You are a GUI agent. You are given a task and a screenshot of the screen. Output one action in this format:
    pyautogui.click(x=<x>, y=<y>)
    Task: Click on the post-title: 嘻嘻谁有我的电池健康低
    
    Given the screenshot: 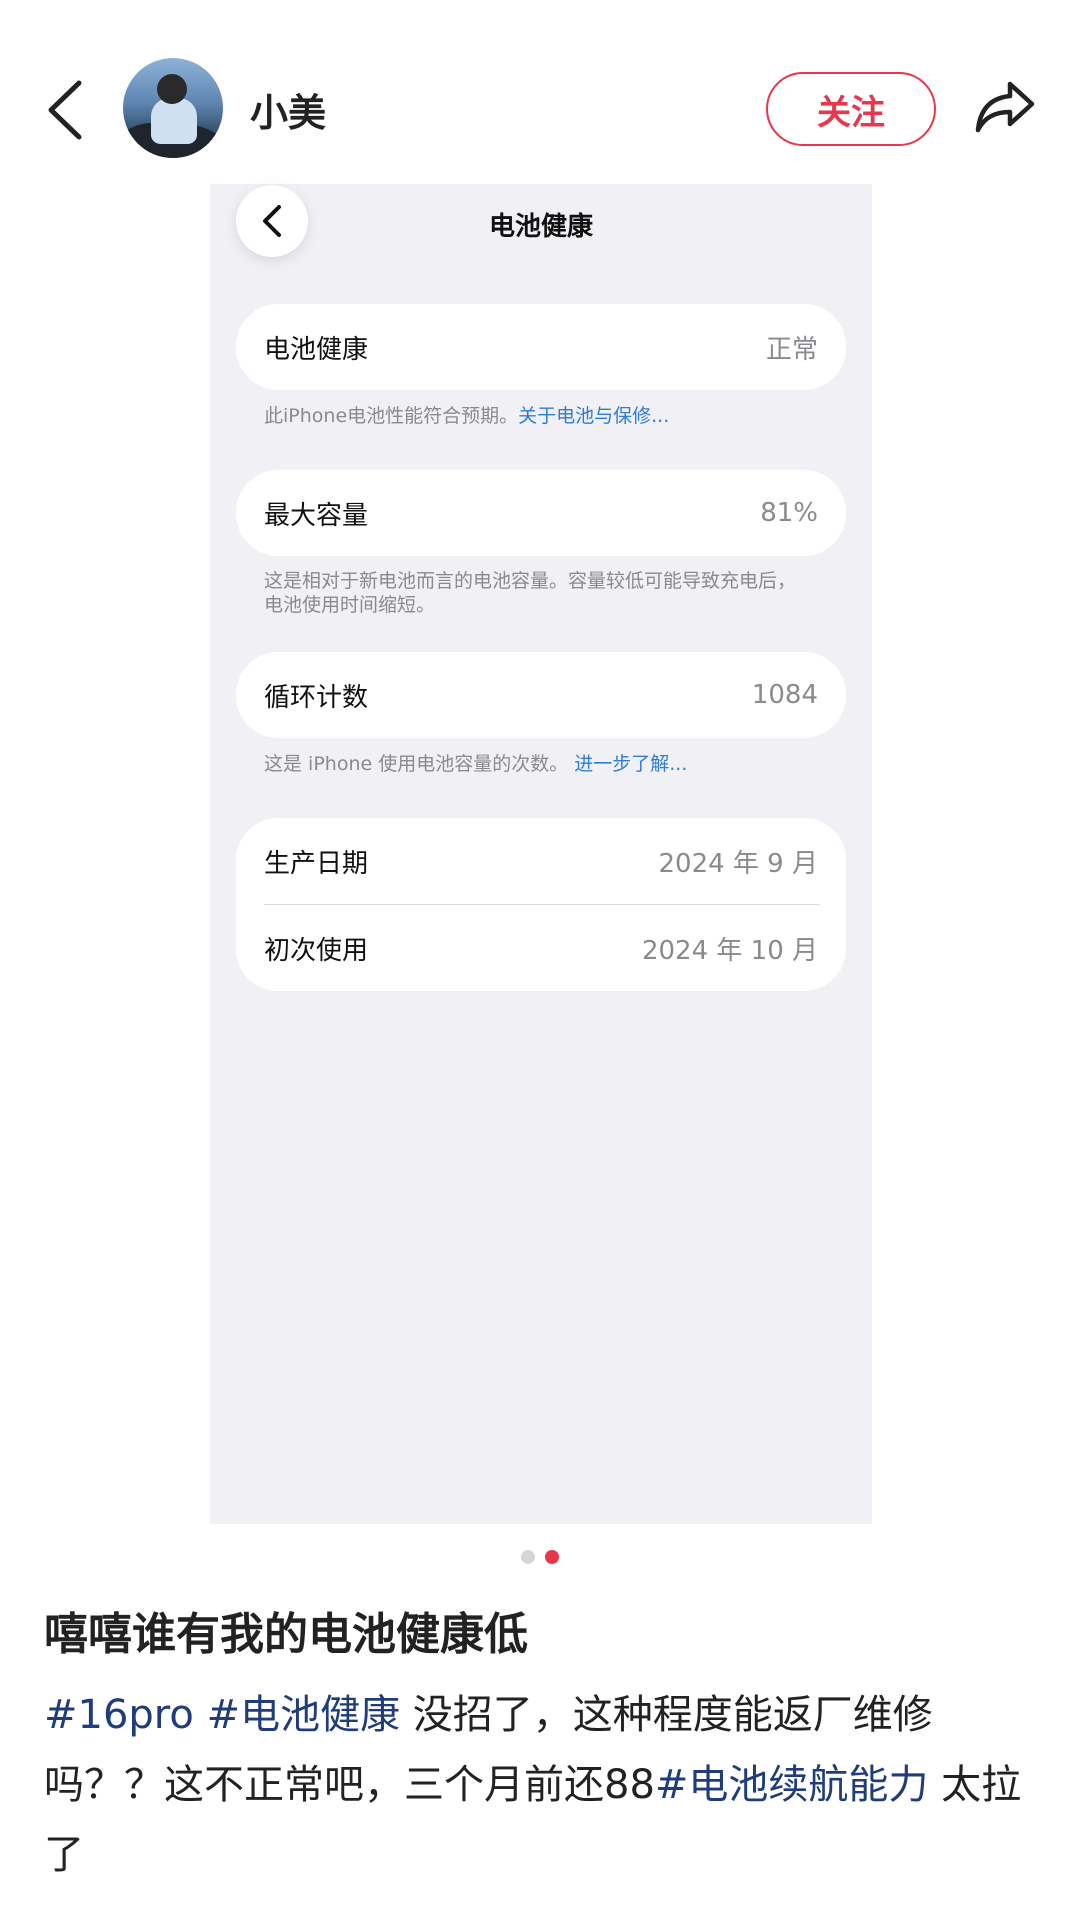 What is the action you would take?
    pyautogui.click(x=286, y=1634)
    